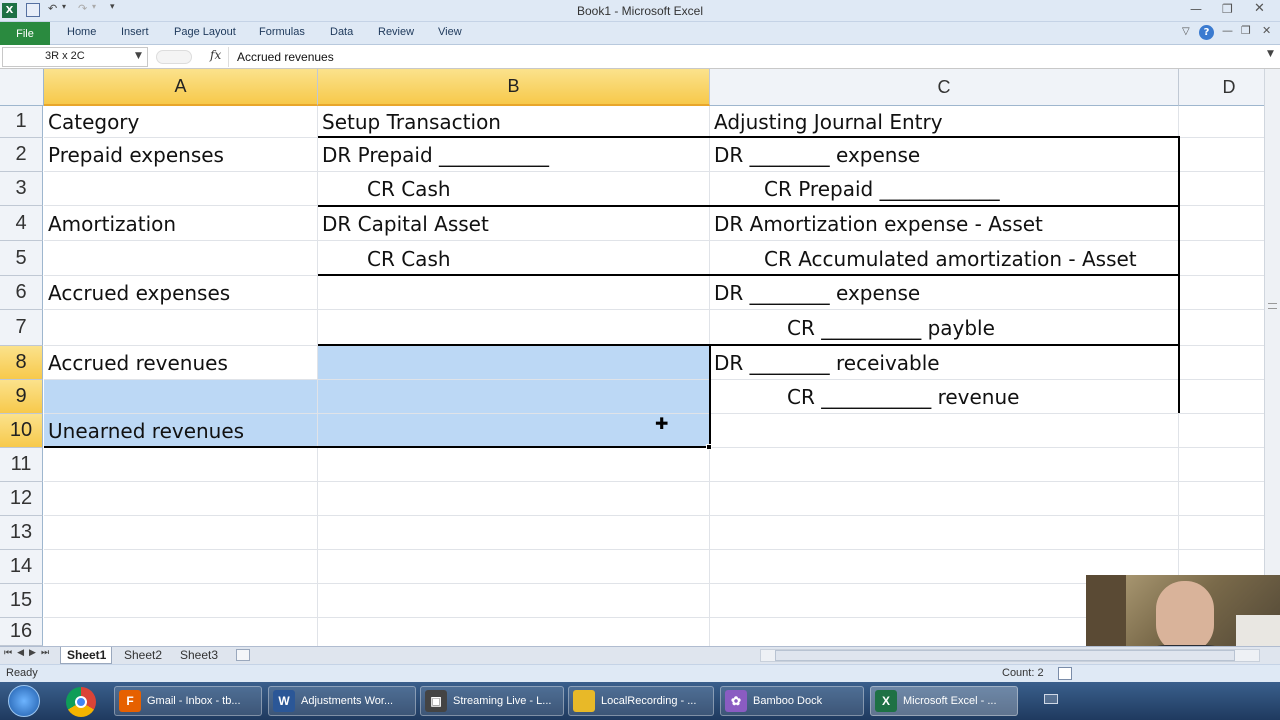 The height and width of the screenshot is (720, 1280). What do you see at coordinates (1259, 8) in the screenshot?
I see `close-icon: ✕` at bounding box center [1259, 8].